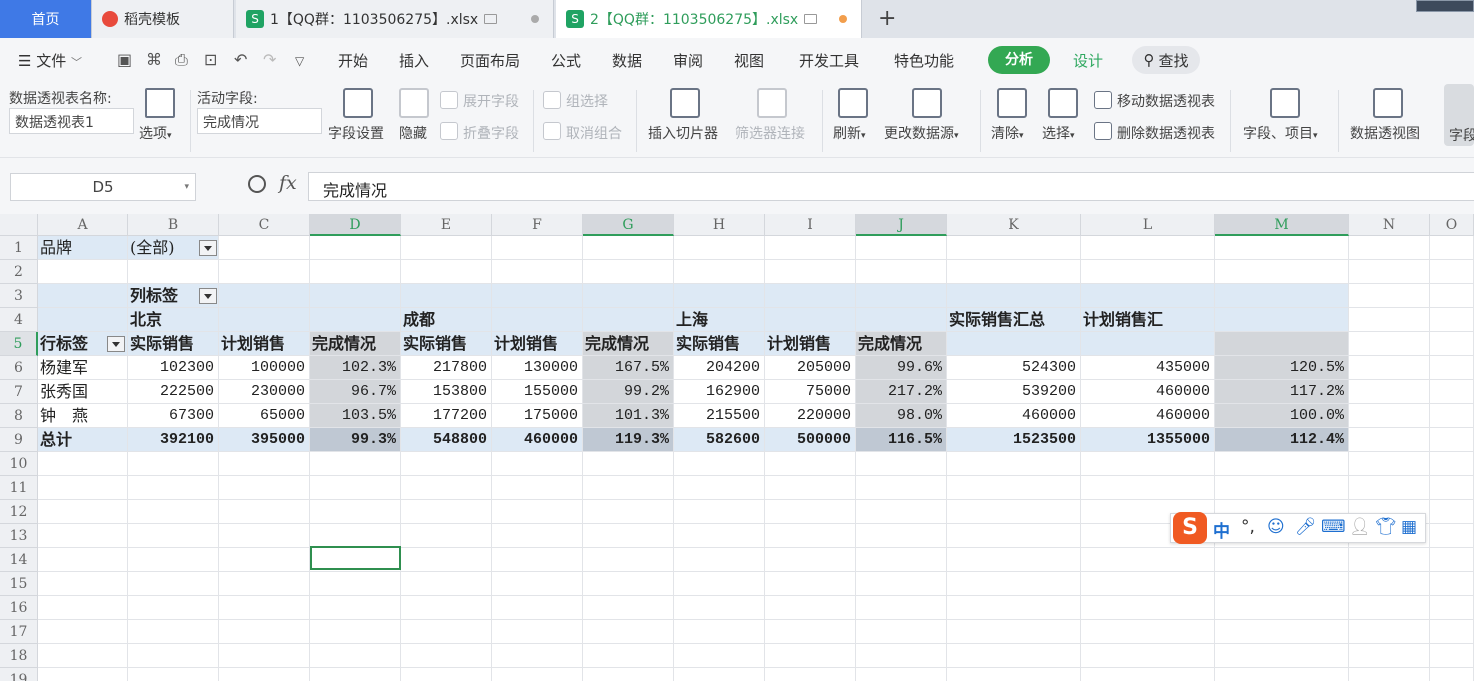  Describe the element at coordinates (355, 392) in the screenshot. I see `pivot-value: 96.7%` at that location.